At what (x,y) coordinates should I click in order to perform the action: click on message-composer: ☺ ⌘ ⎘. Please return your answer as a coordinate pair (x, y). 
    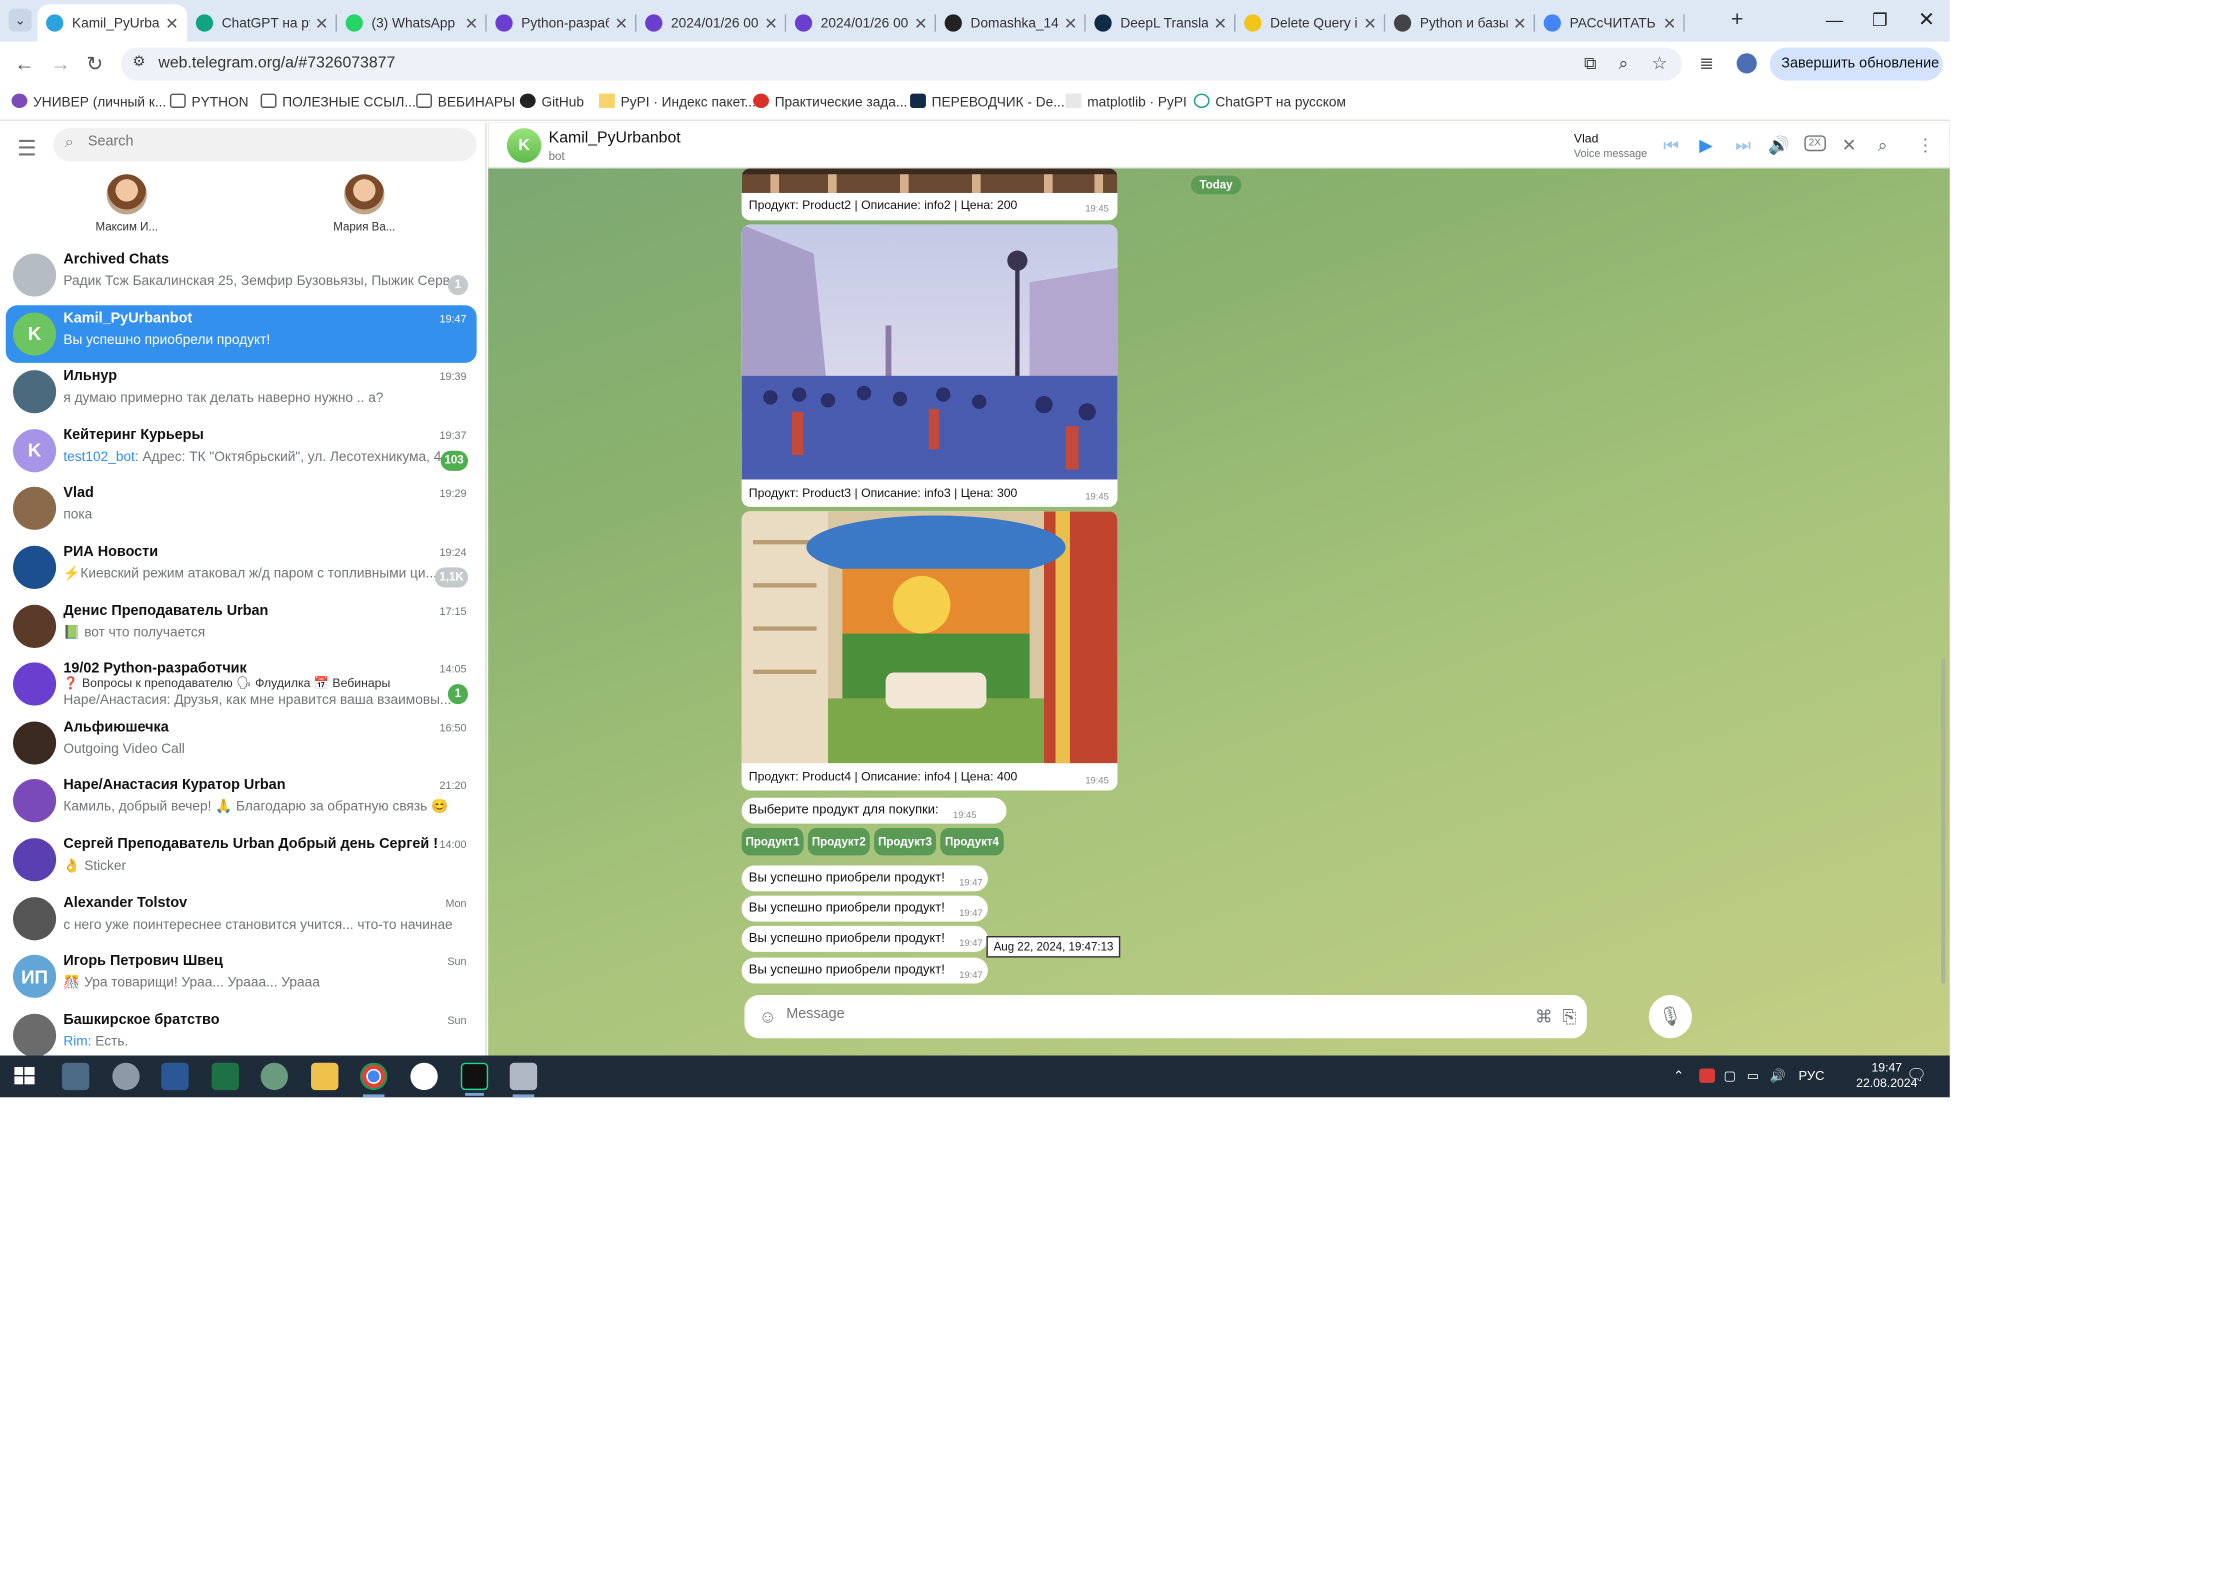
    Looking at the image, I should click on (1165, 1017).